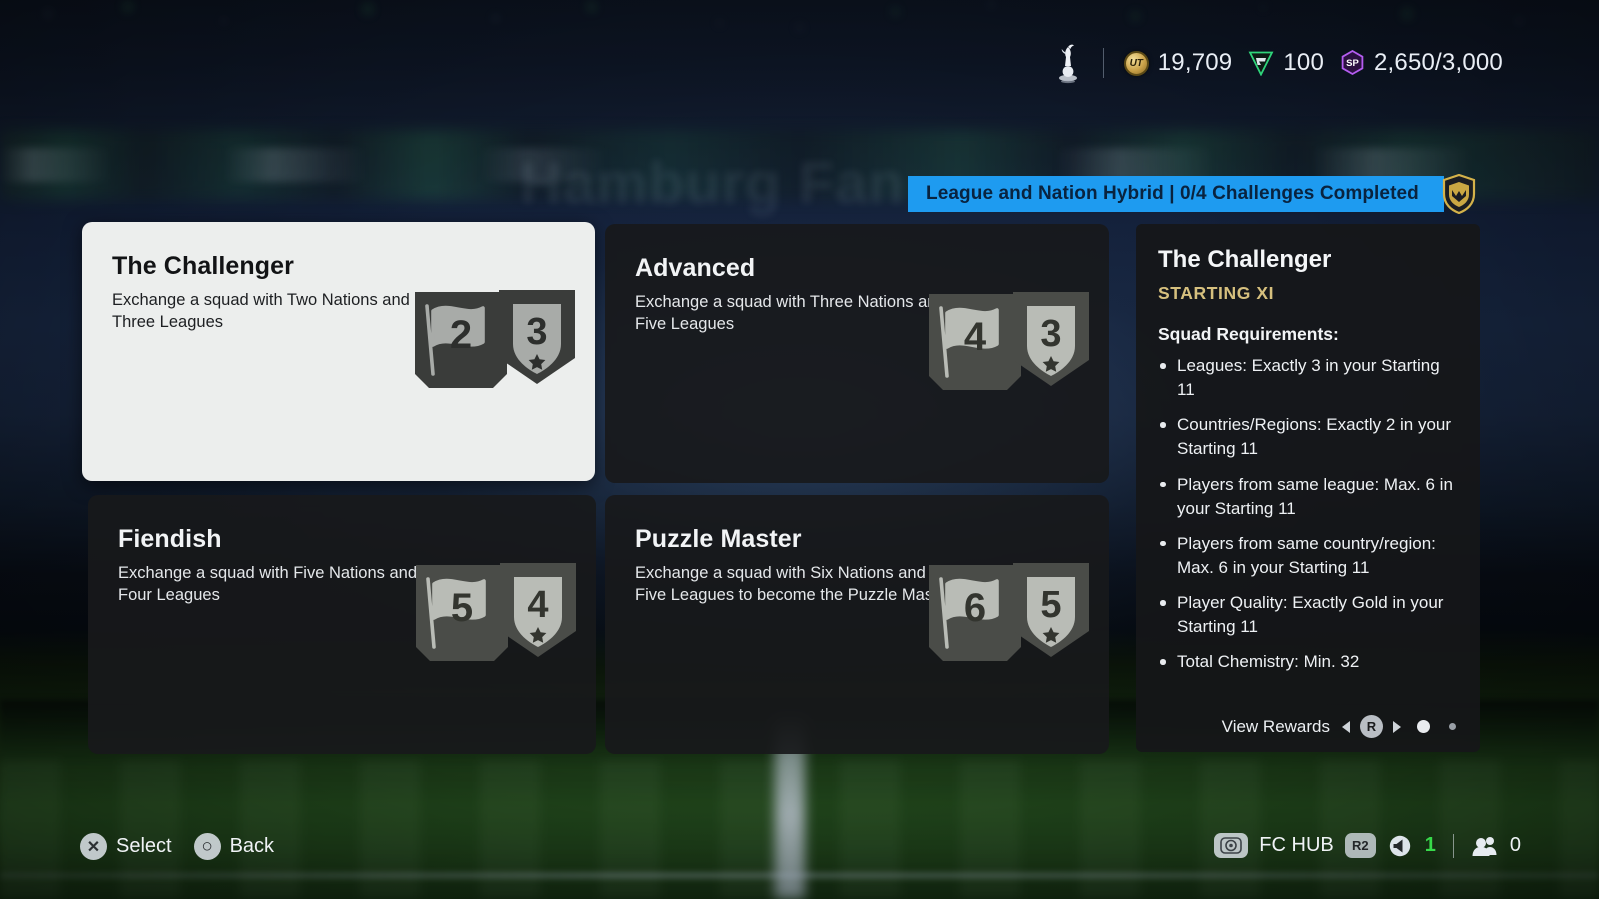 This screenshot has height=899, width=1599. Describe the element at coordinates (1007, 608) in the screenshot. I see `card-requirement-badges: 6 5` at that location.